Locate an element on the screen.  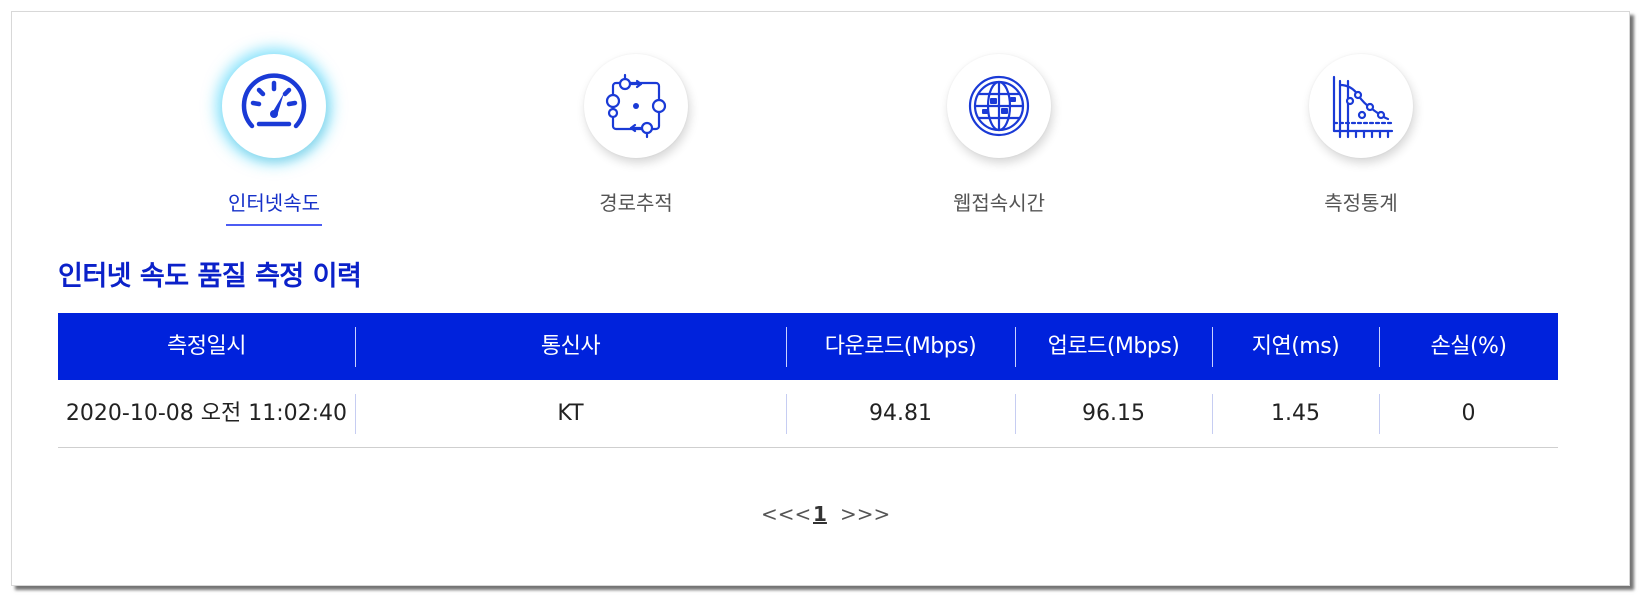
pagination-next-button: >>> is located at coordinates (865, 514).